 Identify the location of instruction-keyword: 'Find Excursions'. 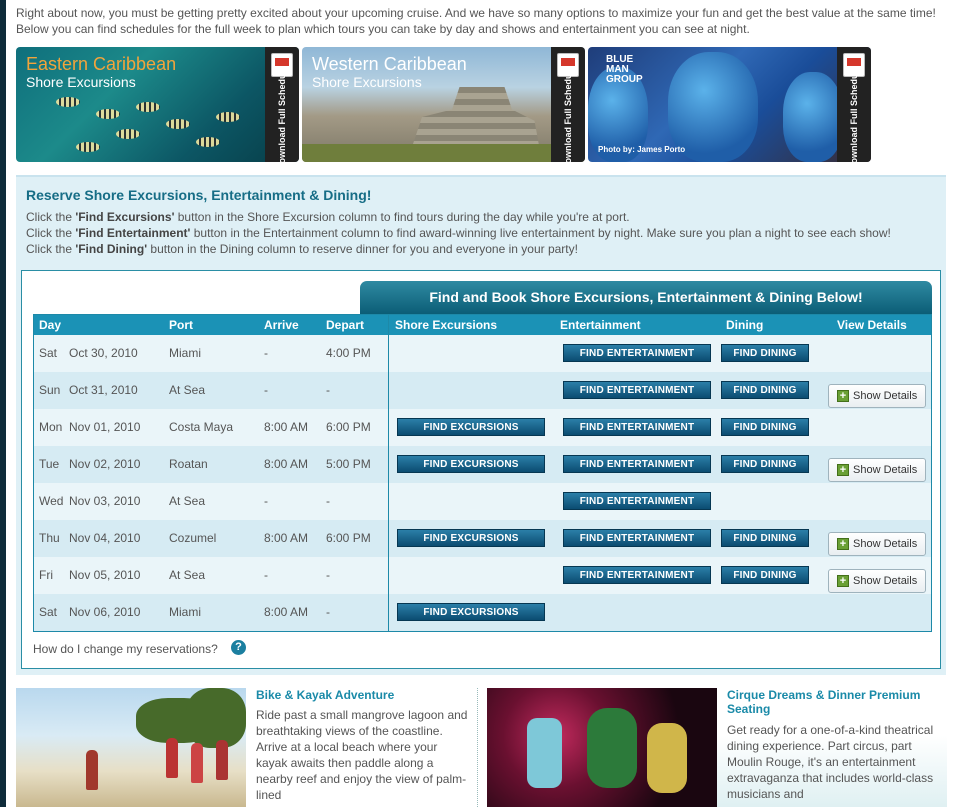
(125, 217).